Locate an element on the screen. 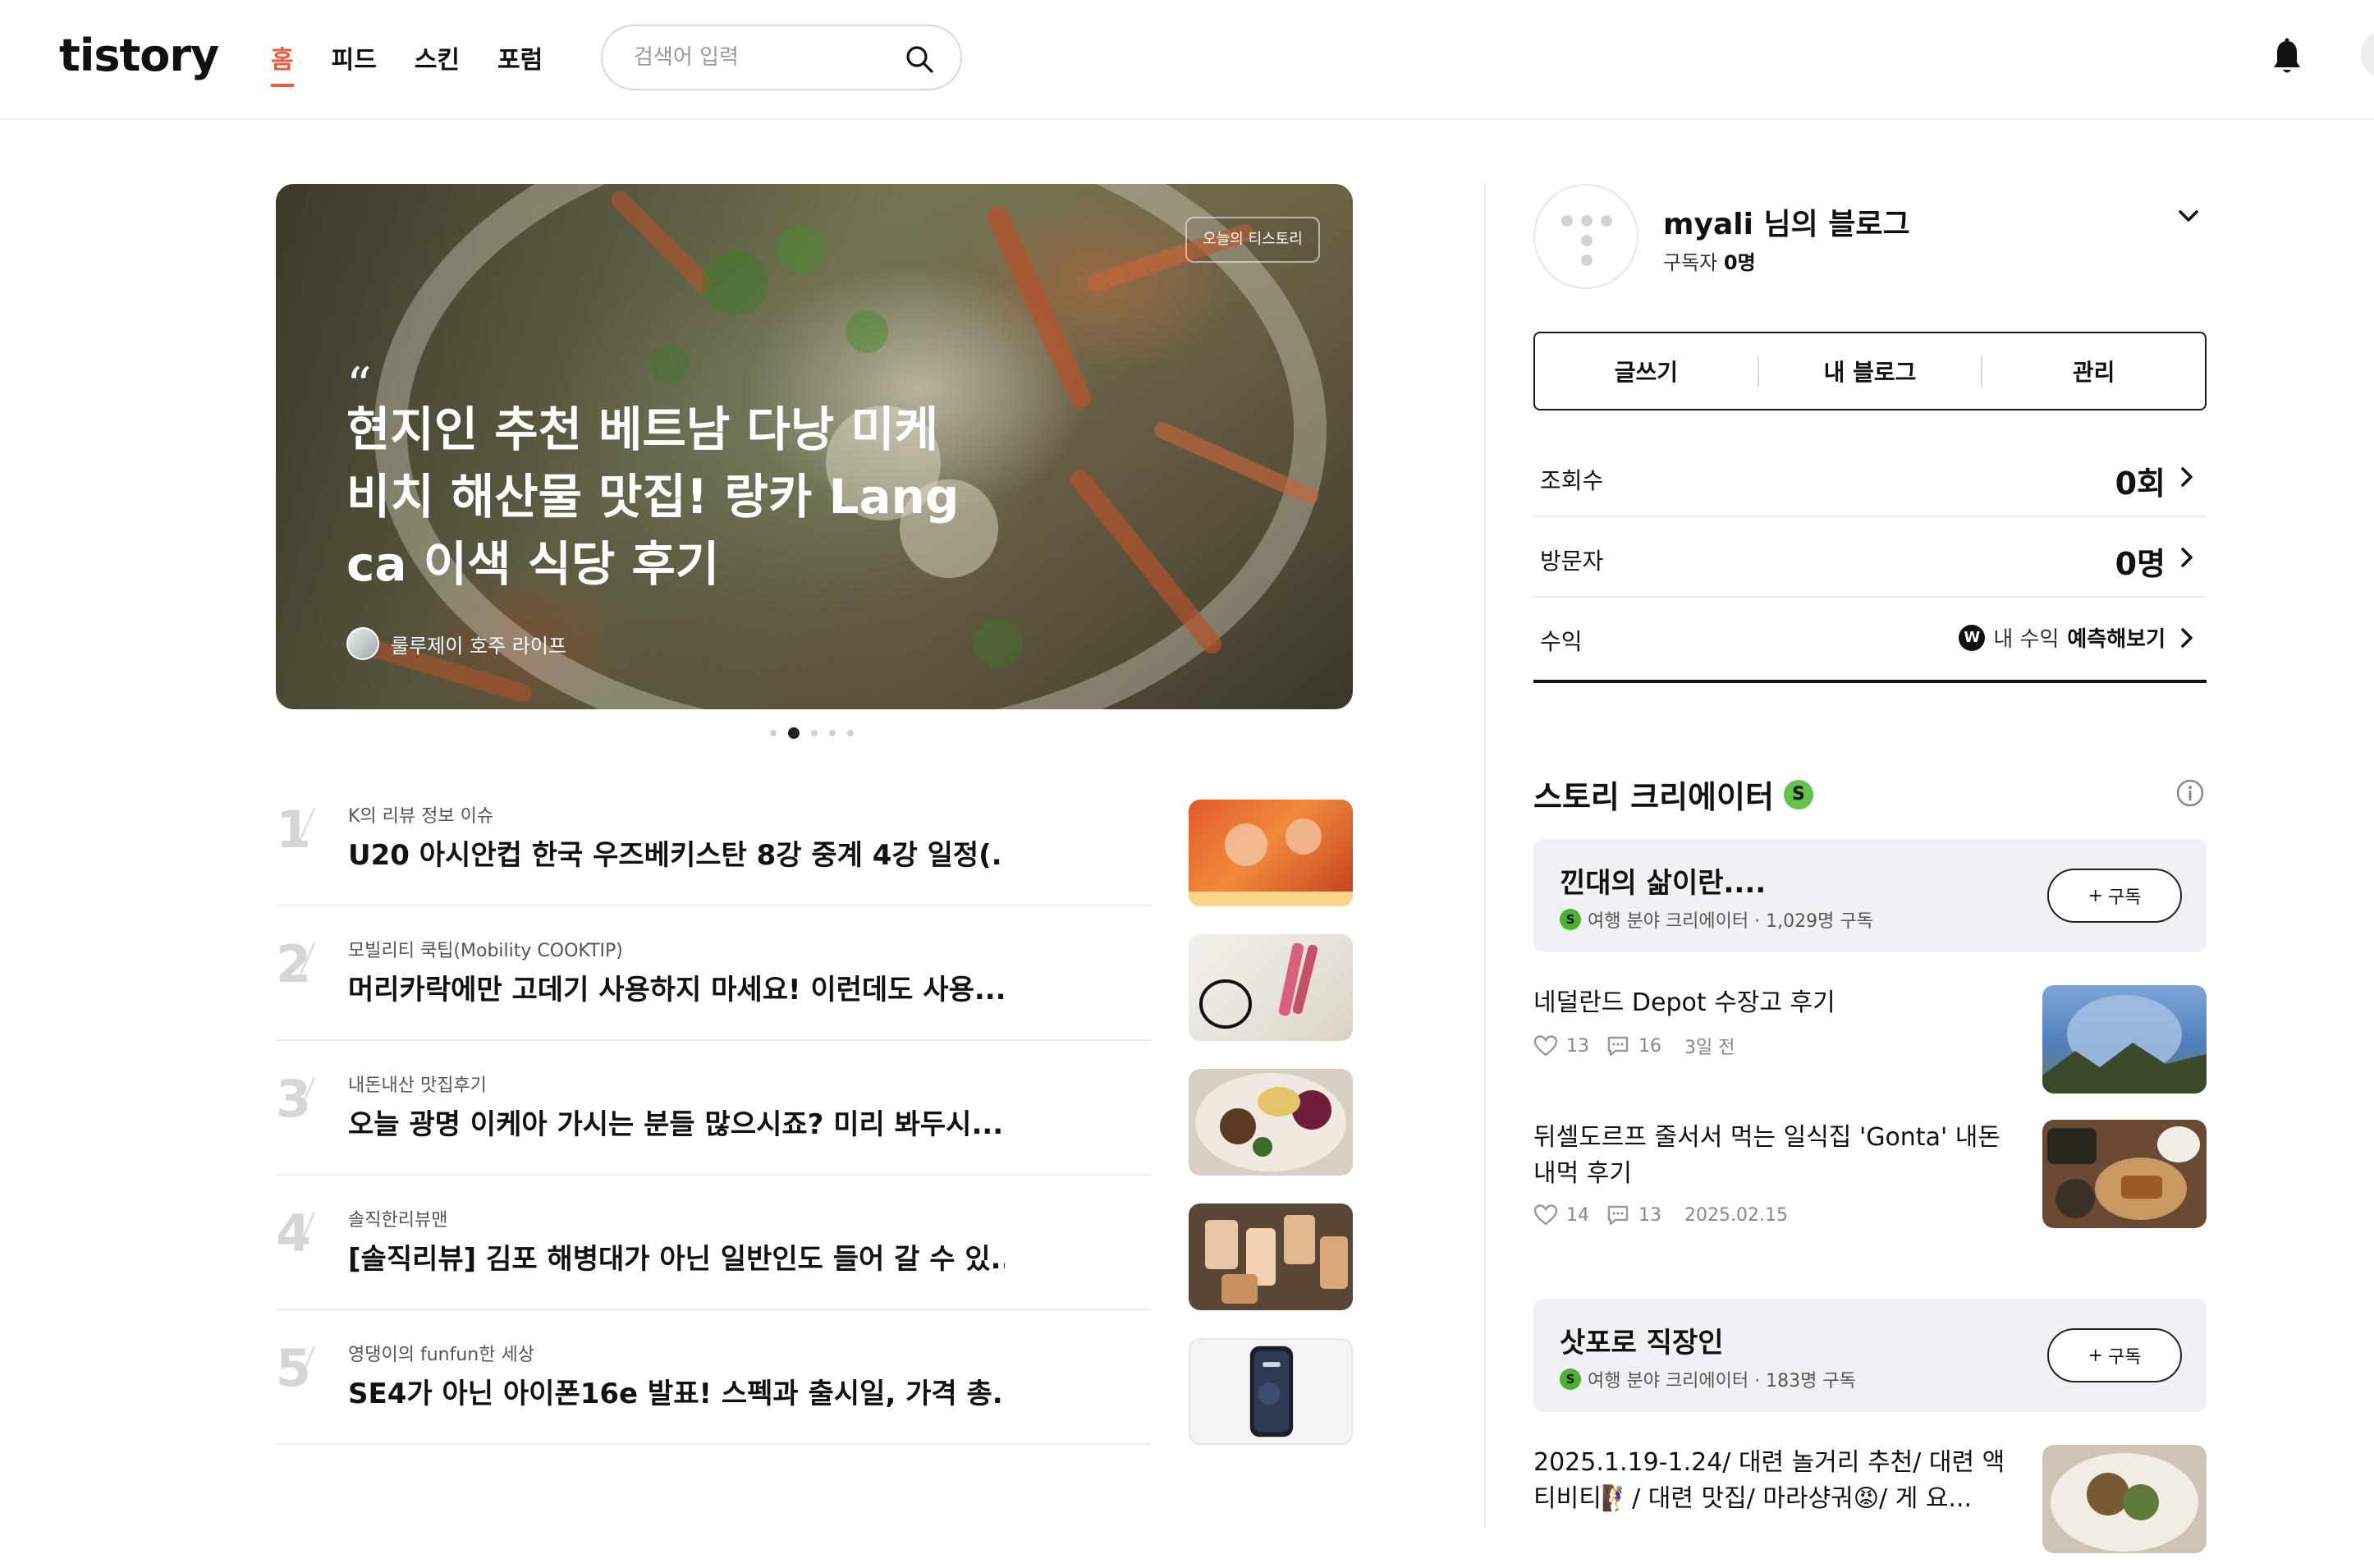 This screenshot has height=1568, width=2374. stat-value: 0명 is located at coordinates (2140, 564).